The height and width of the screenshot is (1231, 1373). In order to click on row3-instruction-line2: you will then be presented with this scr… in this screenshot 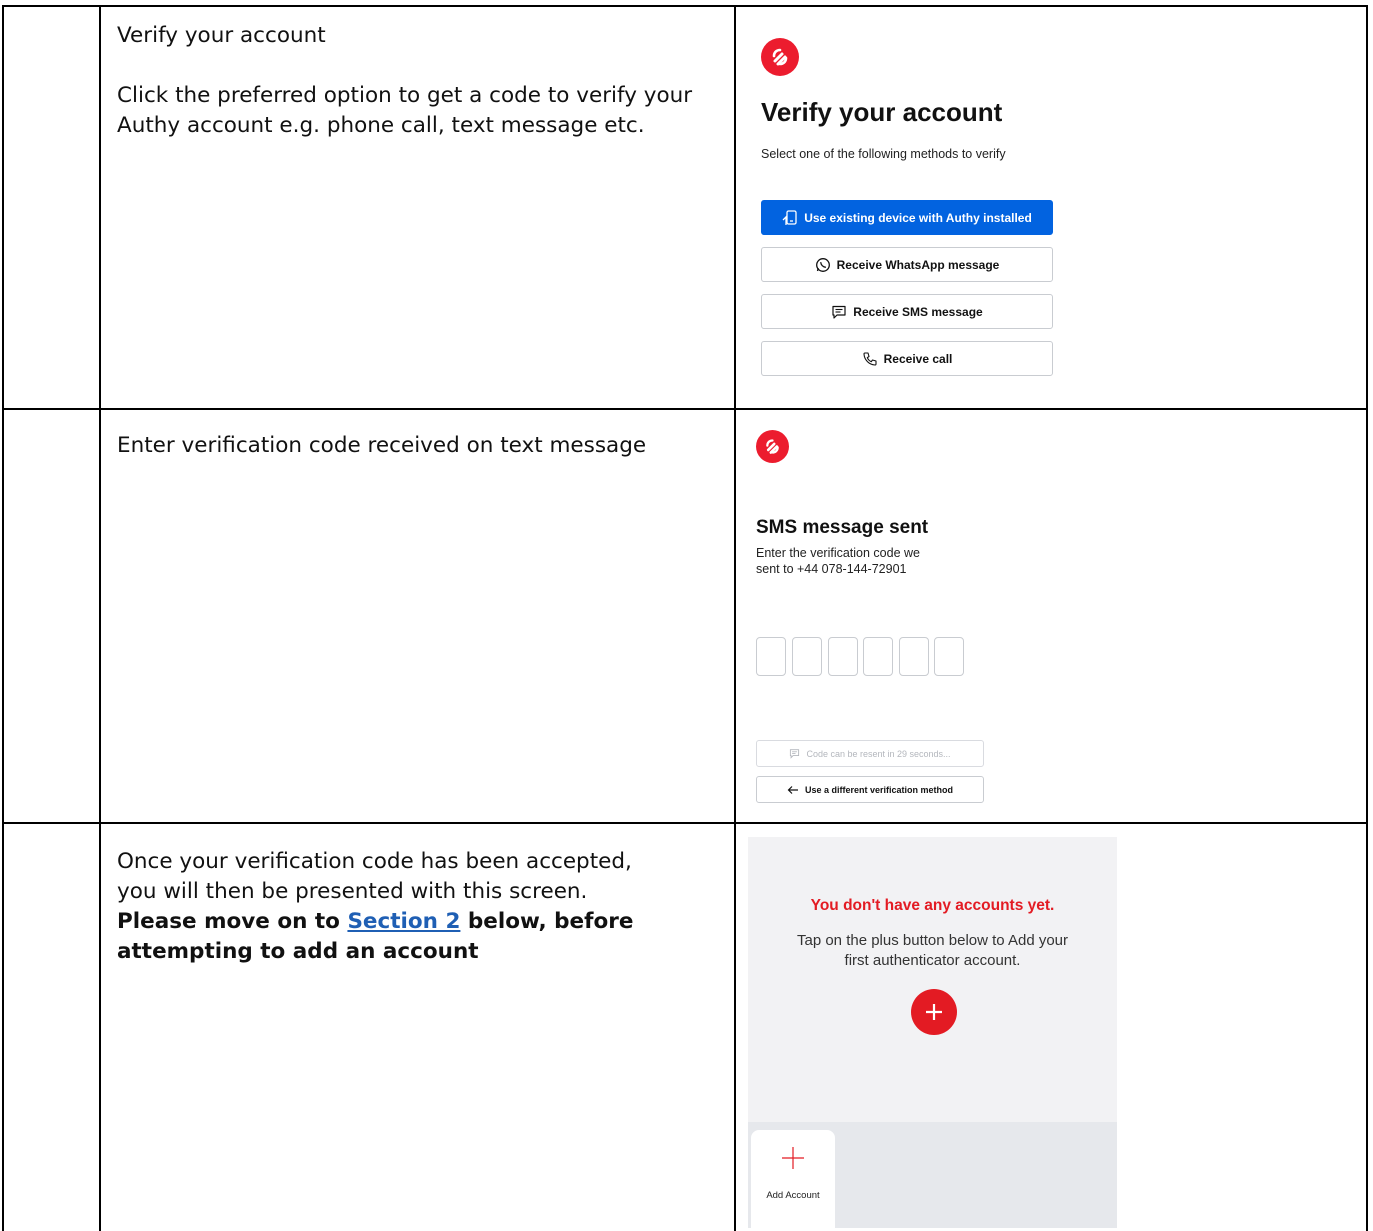, I will do `click(352, 891)`.